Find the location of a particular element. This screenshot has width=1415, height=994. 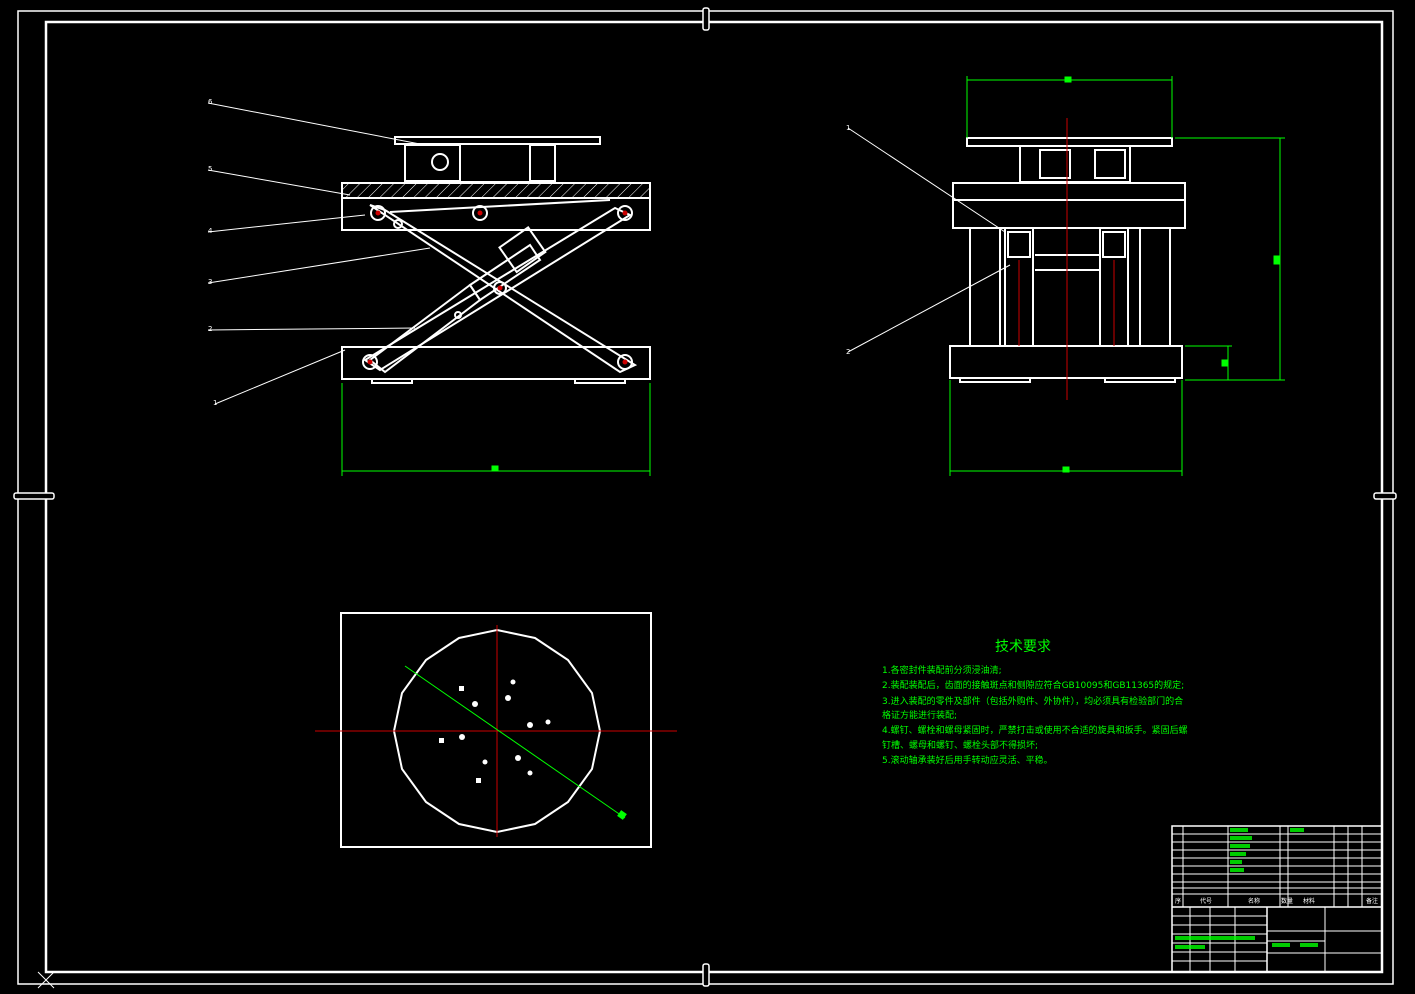

tech-req-line: 钉槽、螺母和螺钉、螺栓头部不得损坏; is located at coordinates (960, 745).